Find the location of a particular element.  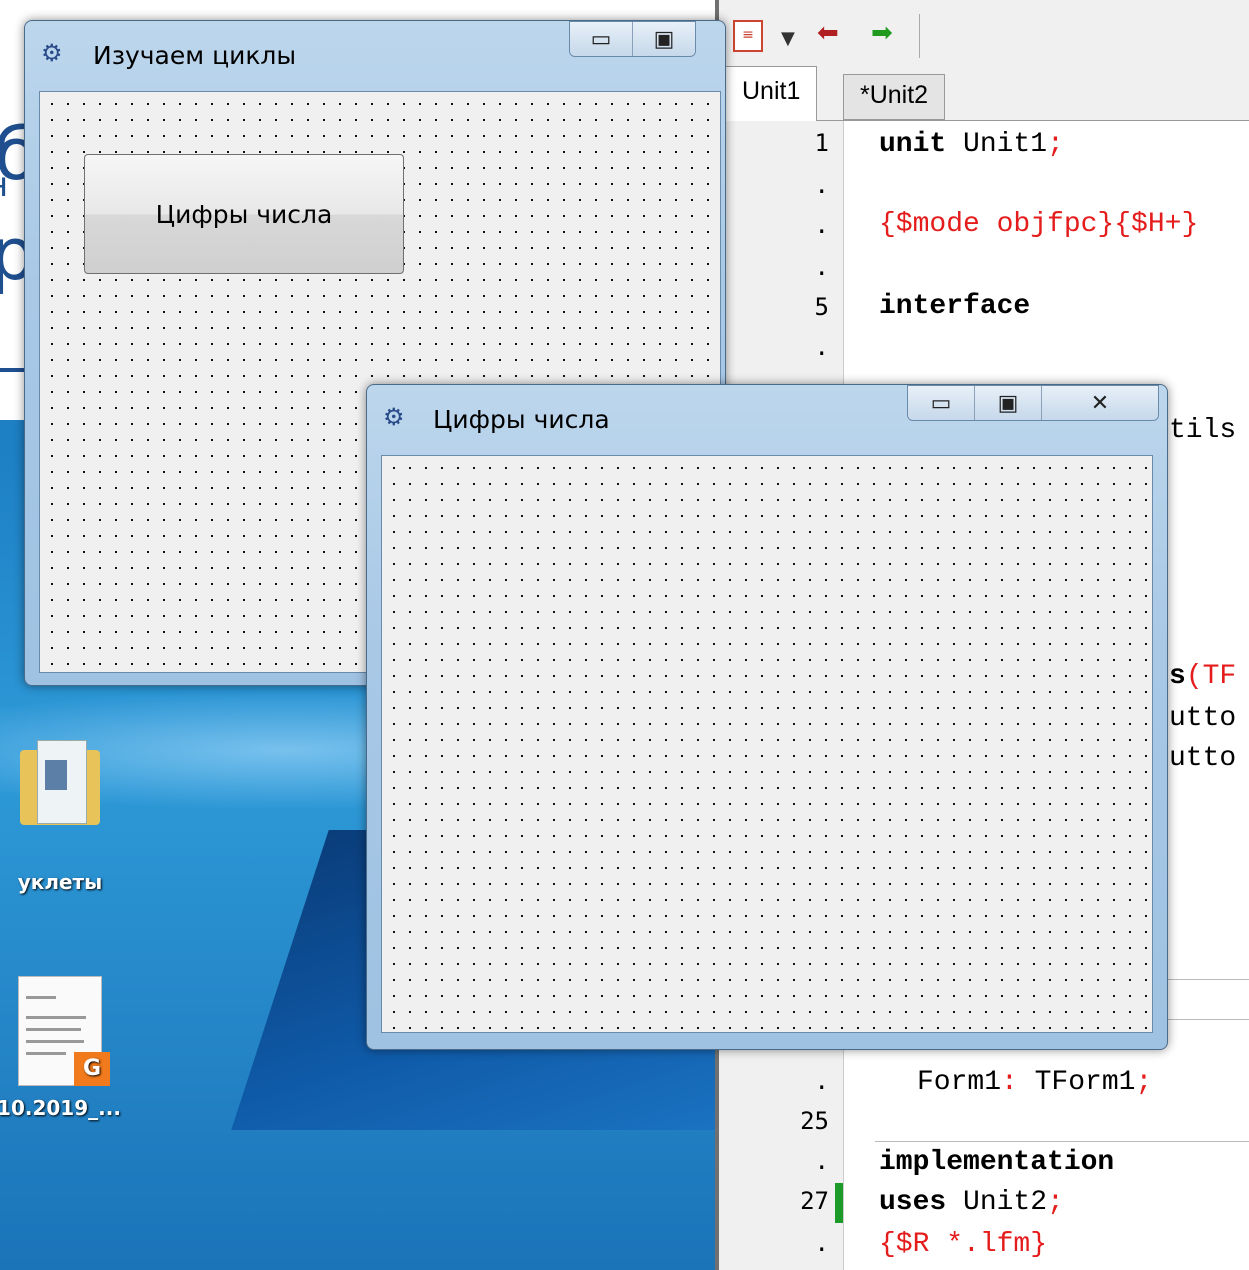

document-icon: G is located at coordinates (62, 1031).